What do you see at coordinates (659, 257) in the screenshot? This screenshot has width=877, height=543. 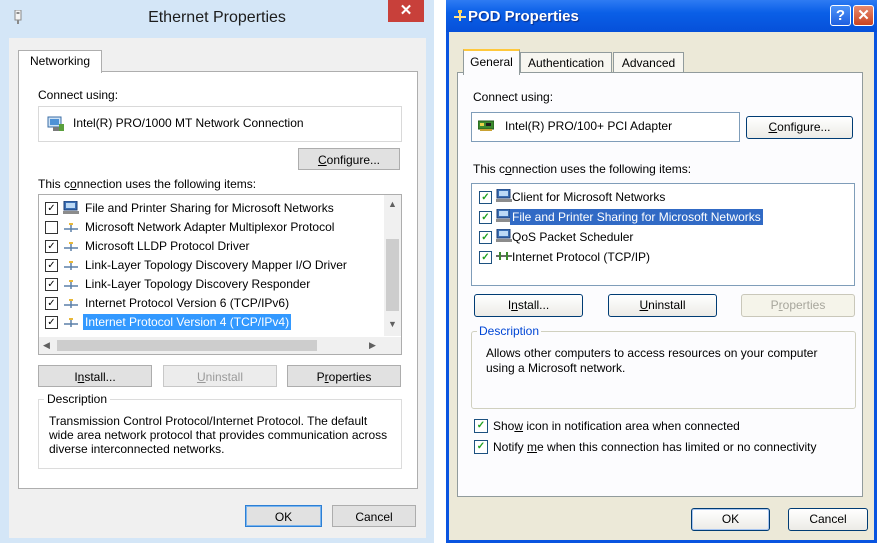 I see `list-item: ✓ Internet Protocol (TCP/IP)` at bounding box center [659, 257].